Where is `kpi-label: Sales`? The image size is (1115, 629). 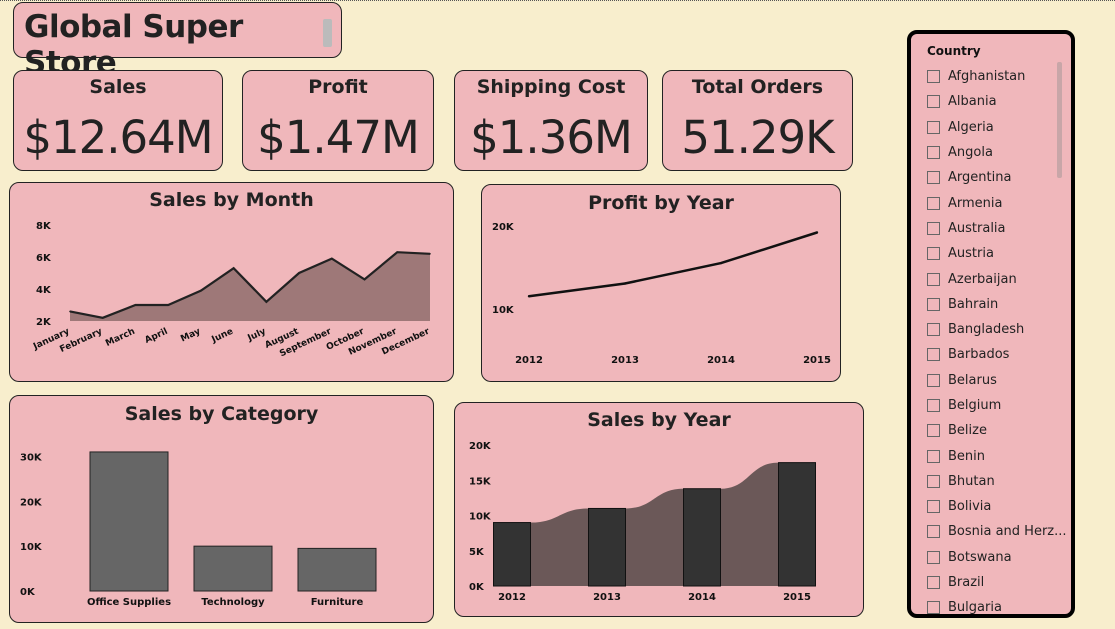 kpi-label: Sales is located at coordinates (118, 87).